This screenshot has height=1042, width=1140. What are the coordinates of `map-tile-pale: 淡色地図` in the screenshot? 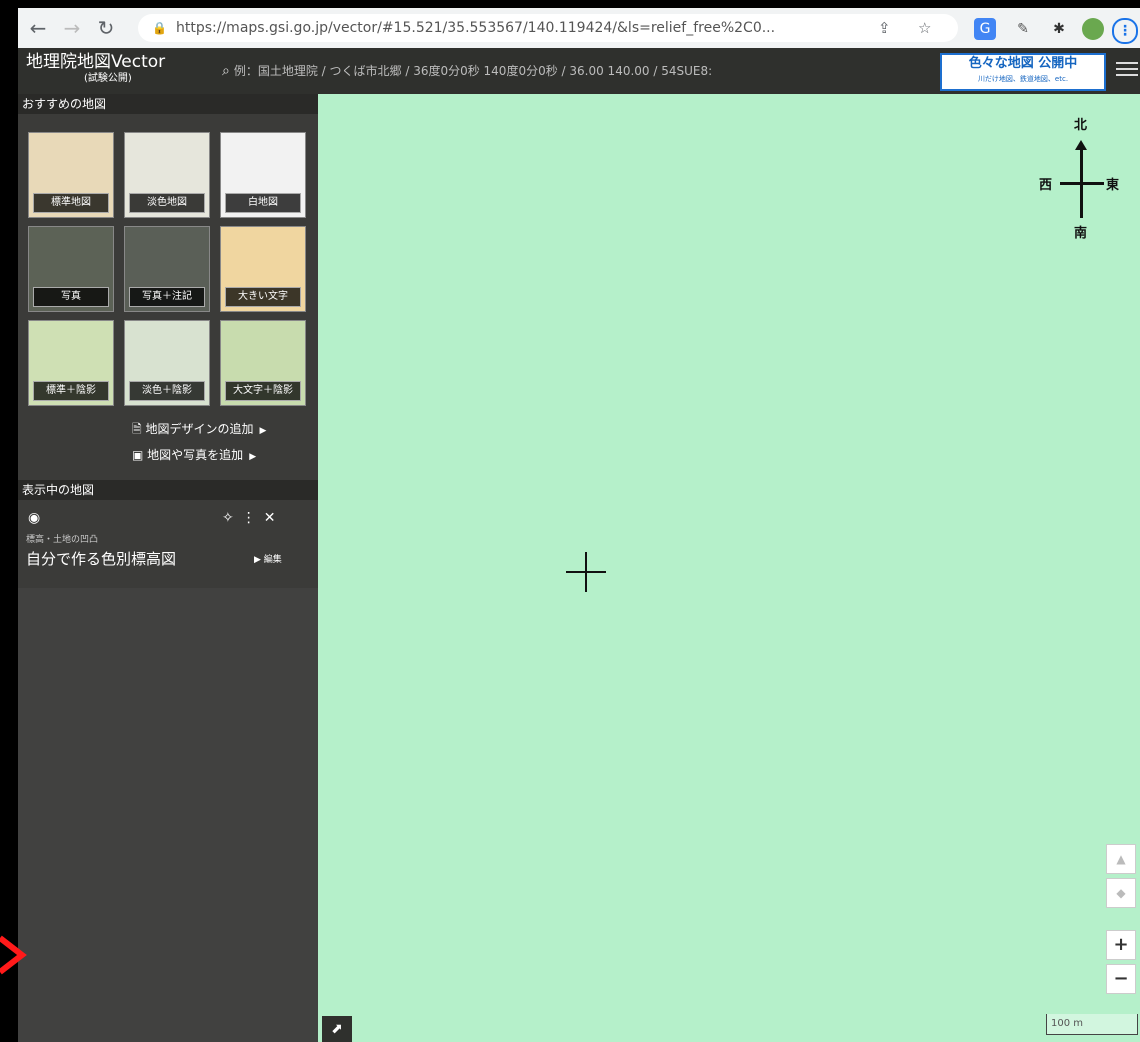 It's located at (167, 175).